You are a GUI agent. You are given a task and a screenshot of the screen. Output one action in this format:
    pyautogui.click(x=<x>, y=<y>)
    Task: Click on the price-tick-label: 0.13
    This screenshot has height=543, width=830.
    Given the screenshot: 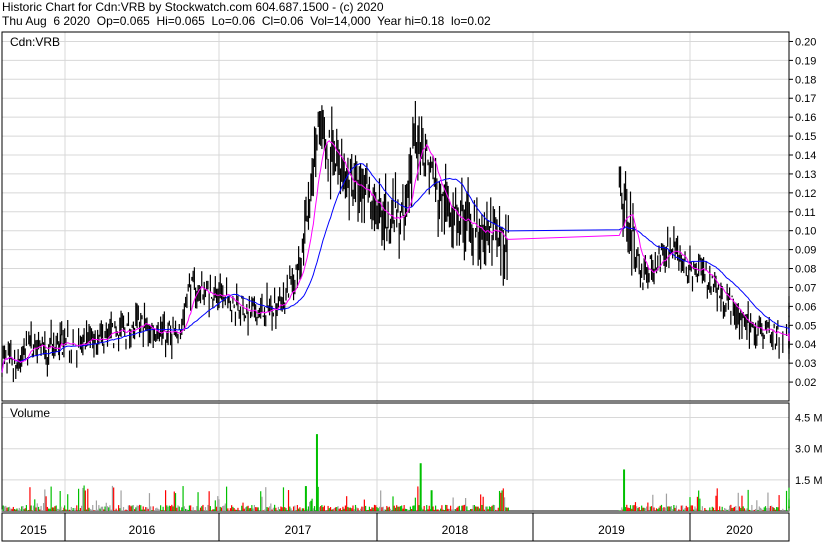 What is the action you would take?
    pyautogui.click(x=805, y=175)
    